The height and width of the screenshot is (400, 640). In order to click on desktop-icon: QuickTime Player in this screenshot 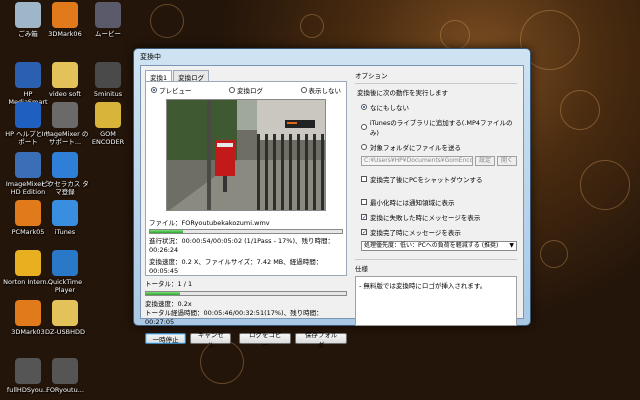, I will do `click(65, 272)`.